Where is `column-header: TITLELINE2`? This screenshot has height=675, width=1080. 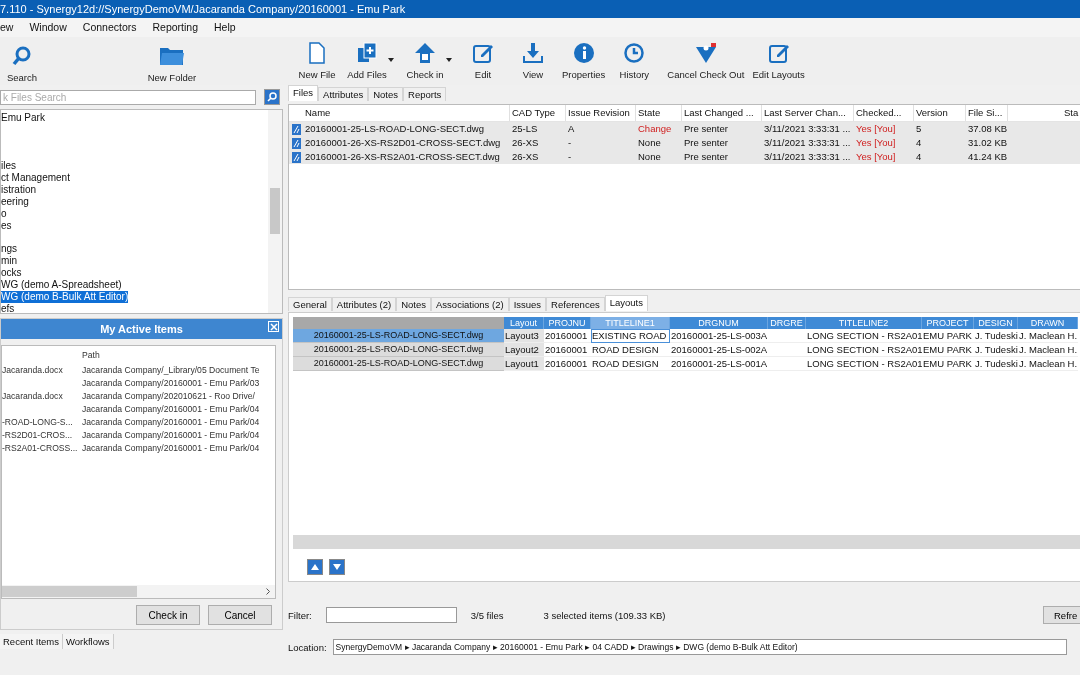 column-header: TITLELINE2 is located at coordinates (864, 323).